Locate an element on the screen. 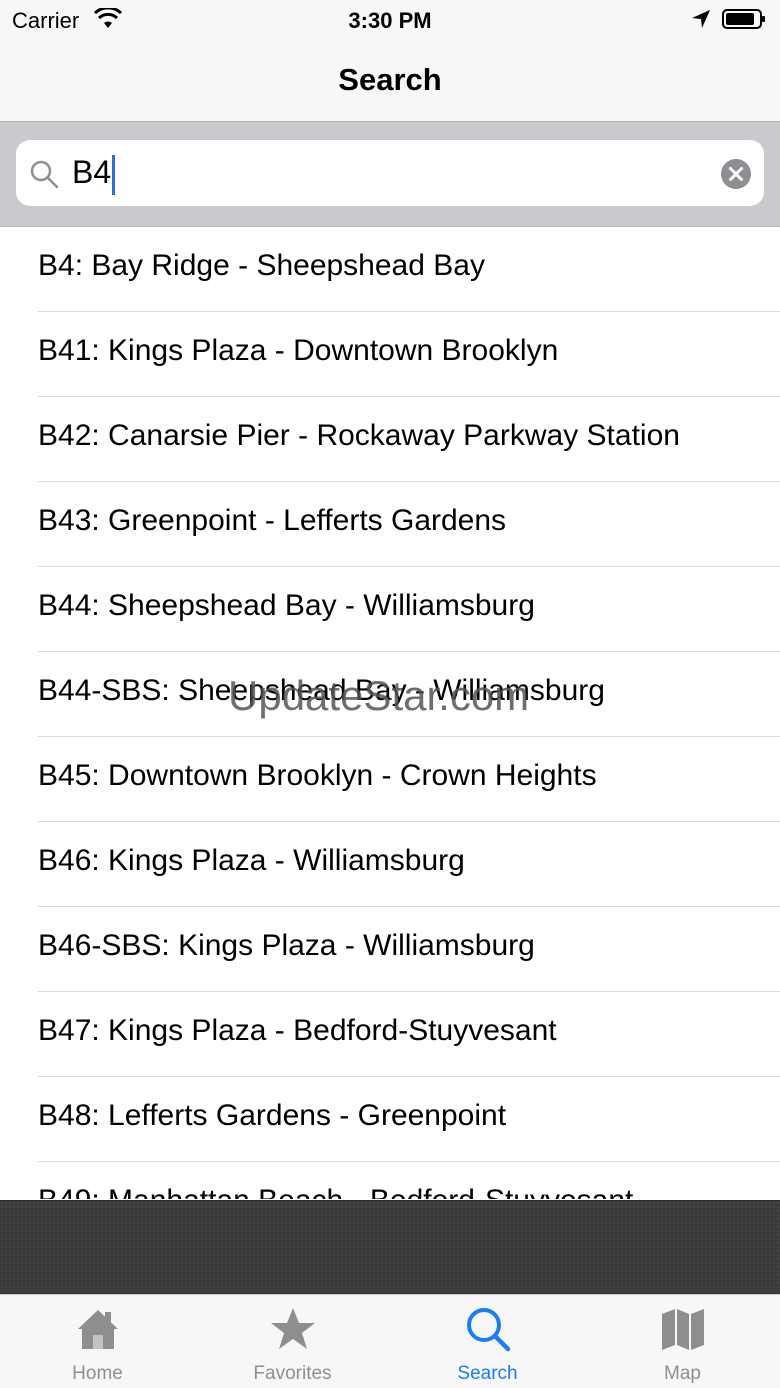 The height and width of the screenshot is (1388, 780). route-name: B45: Downtown Brooklyn - Crown Heights is located at coordinates (317, 775).